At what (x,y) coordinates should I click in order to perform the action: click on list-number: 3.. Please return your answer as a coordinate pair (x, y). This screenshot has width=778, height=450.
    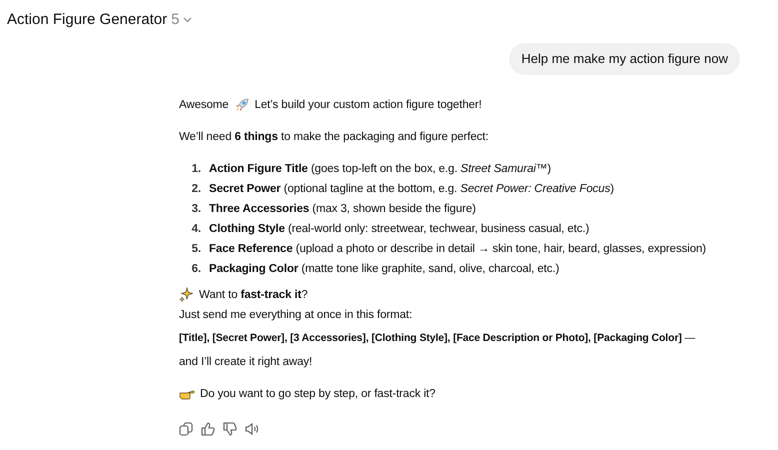
    Looking at the image, I should click on (195, 209).